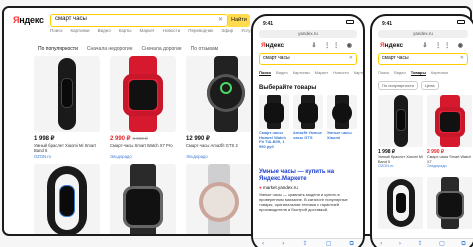 The width and height of the screenshot is (473, 247). Describe the element at coordinates (418, 73) in the screenshot. I see `search-tab-2: Товары` at that location.